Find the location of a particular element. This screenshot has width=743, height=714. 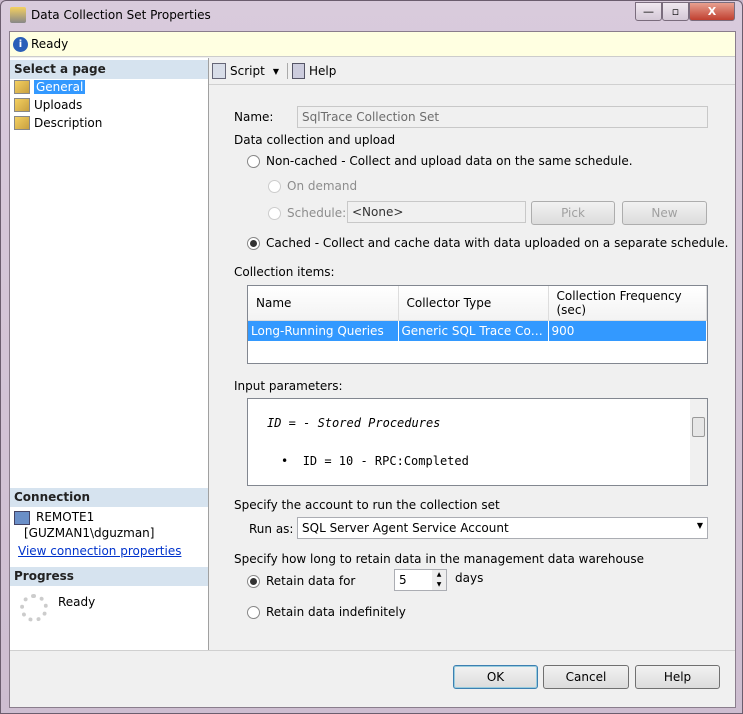

name-label: Name: is located at coordinates (254, 117).